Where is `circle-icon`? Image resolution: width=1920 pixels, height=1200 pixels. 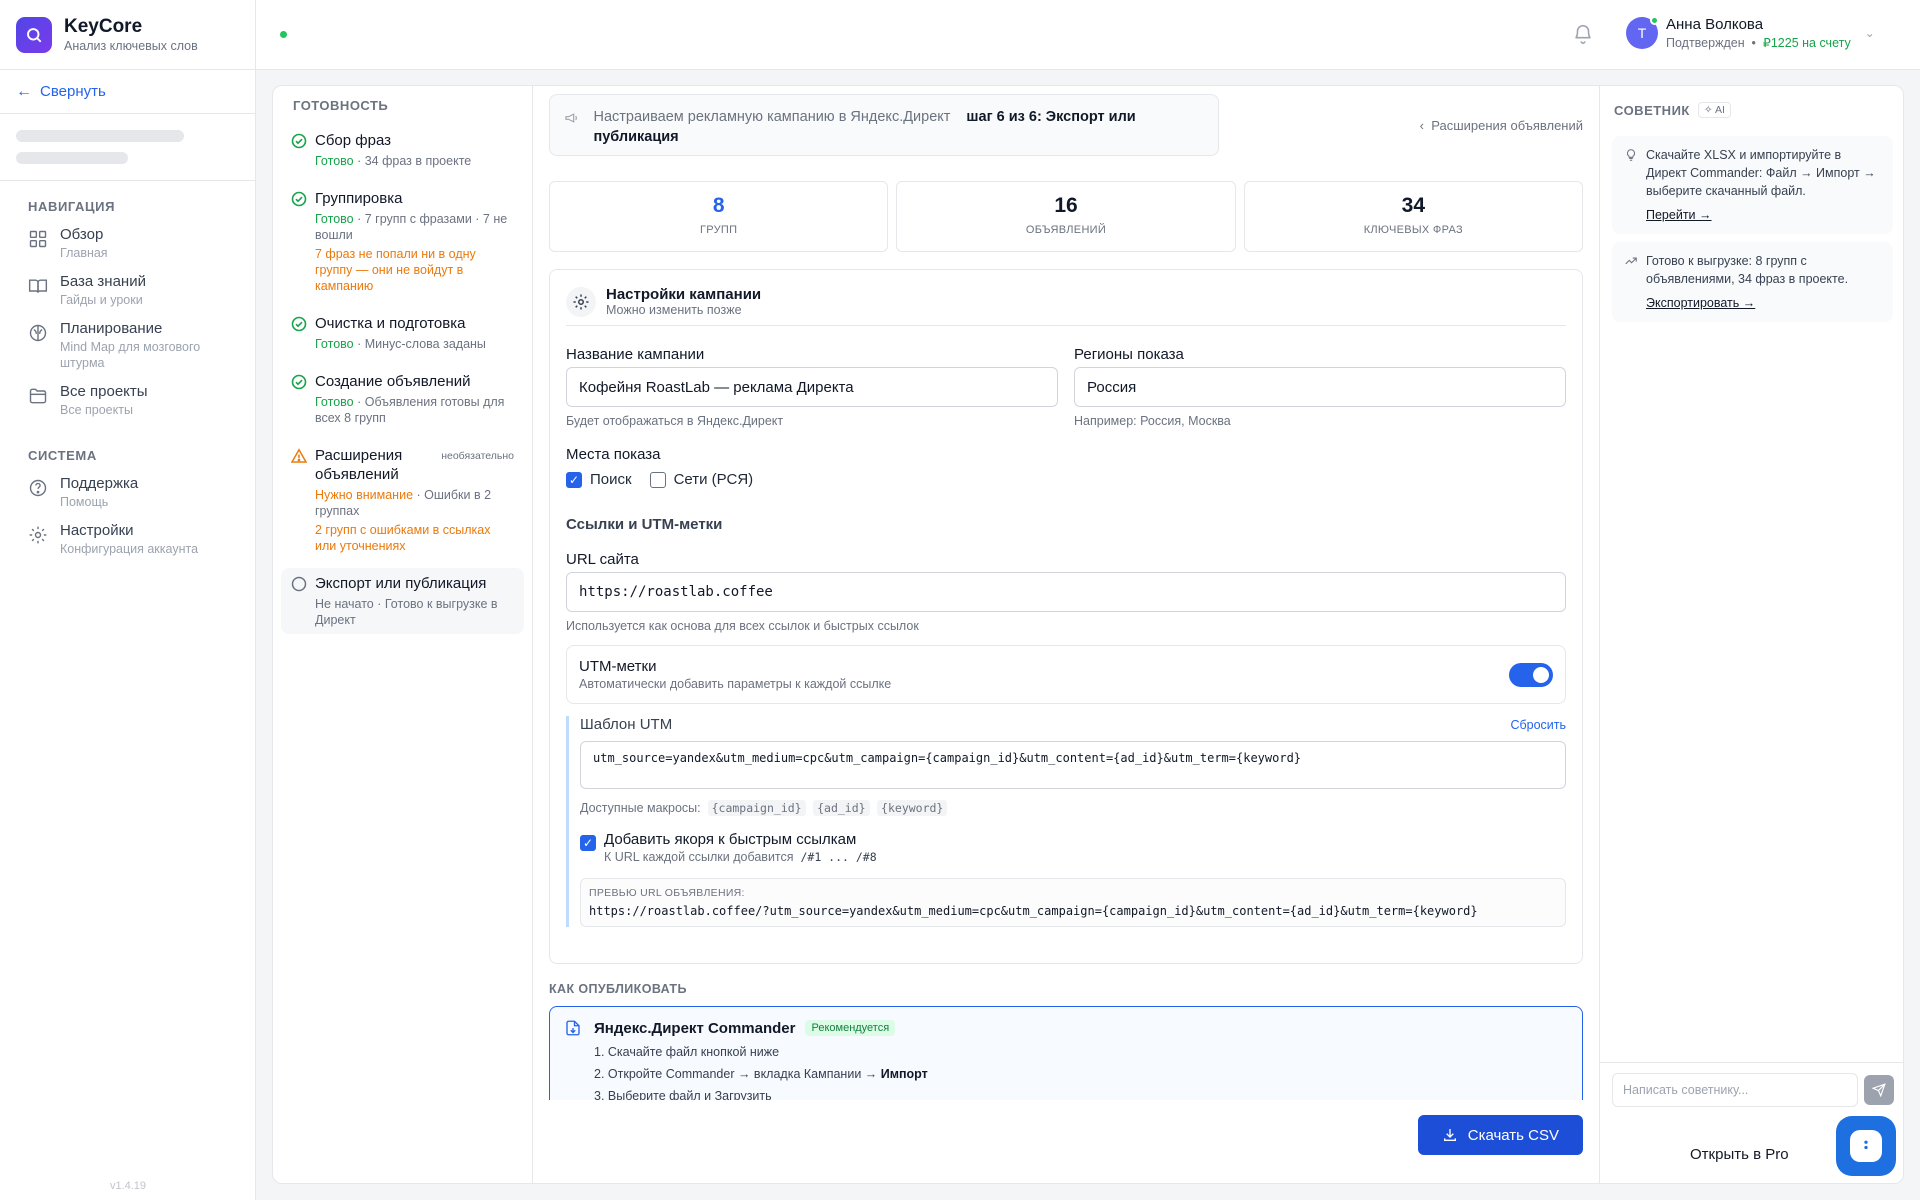
circle-icon is located at coordinates (299, 584).